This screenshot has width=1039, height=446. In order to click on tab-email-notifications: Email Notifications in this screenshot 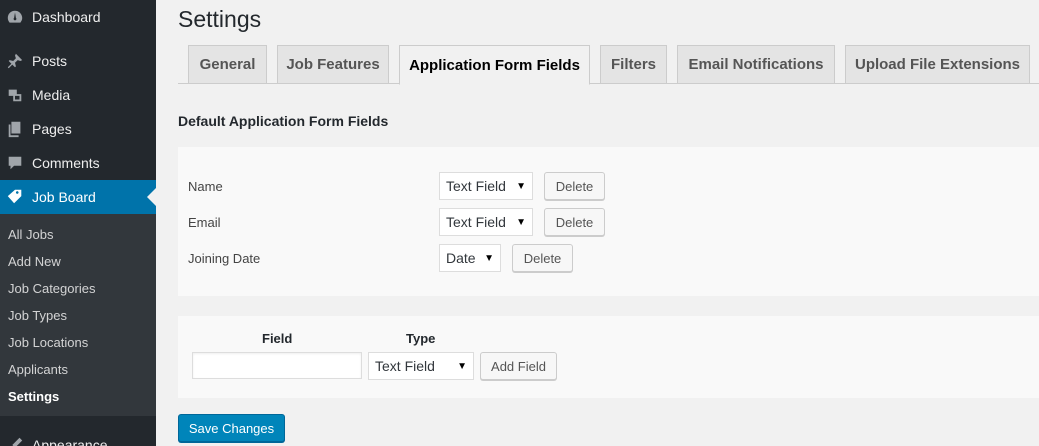, I will do `click(756, 64)`.